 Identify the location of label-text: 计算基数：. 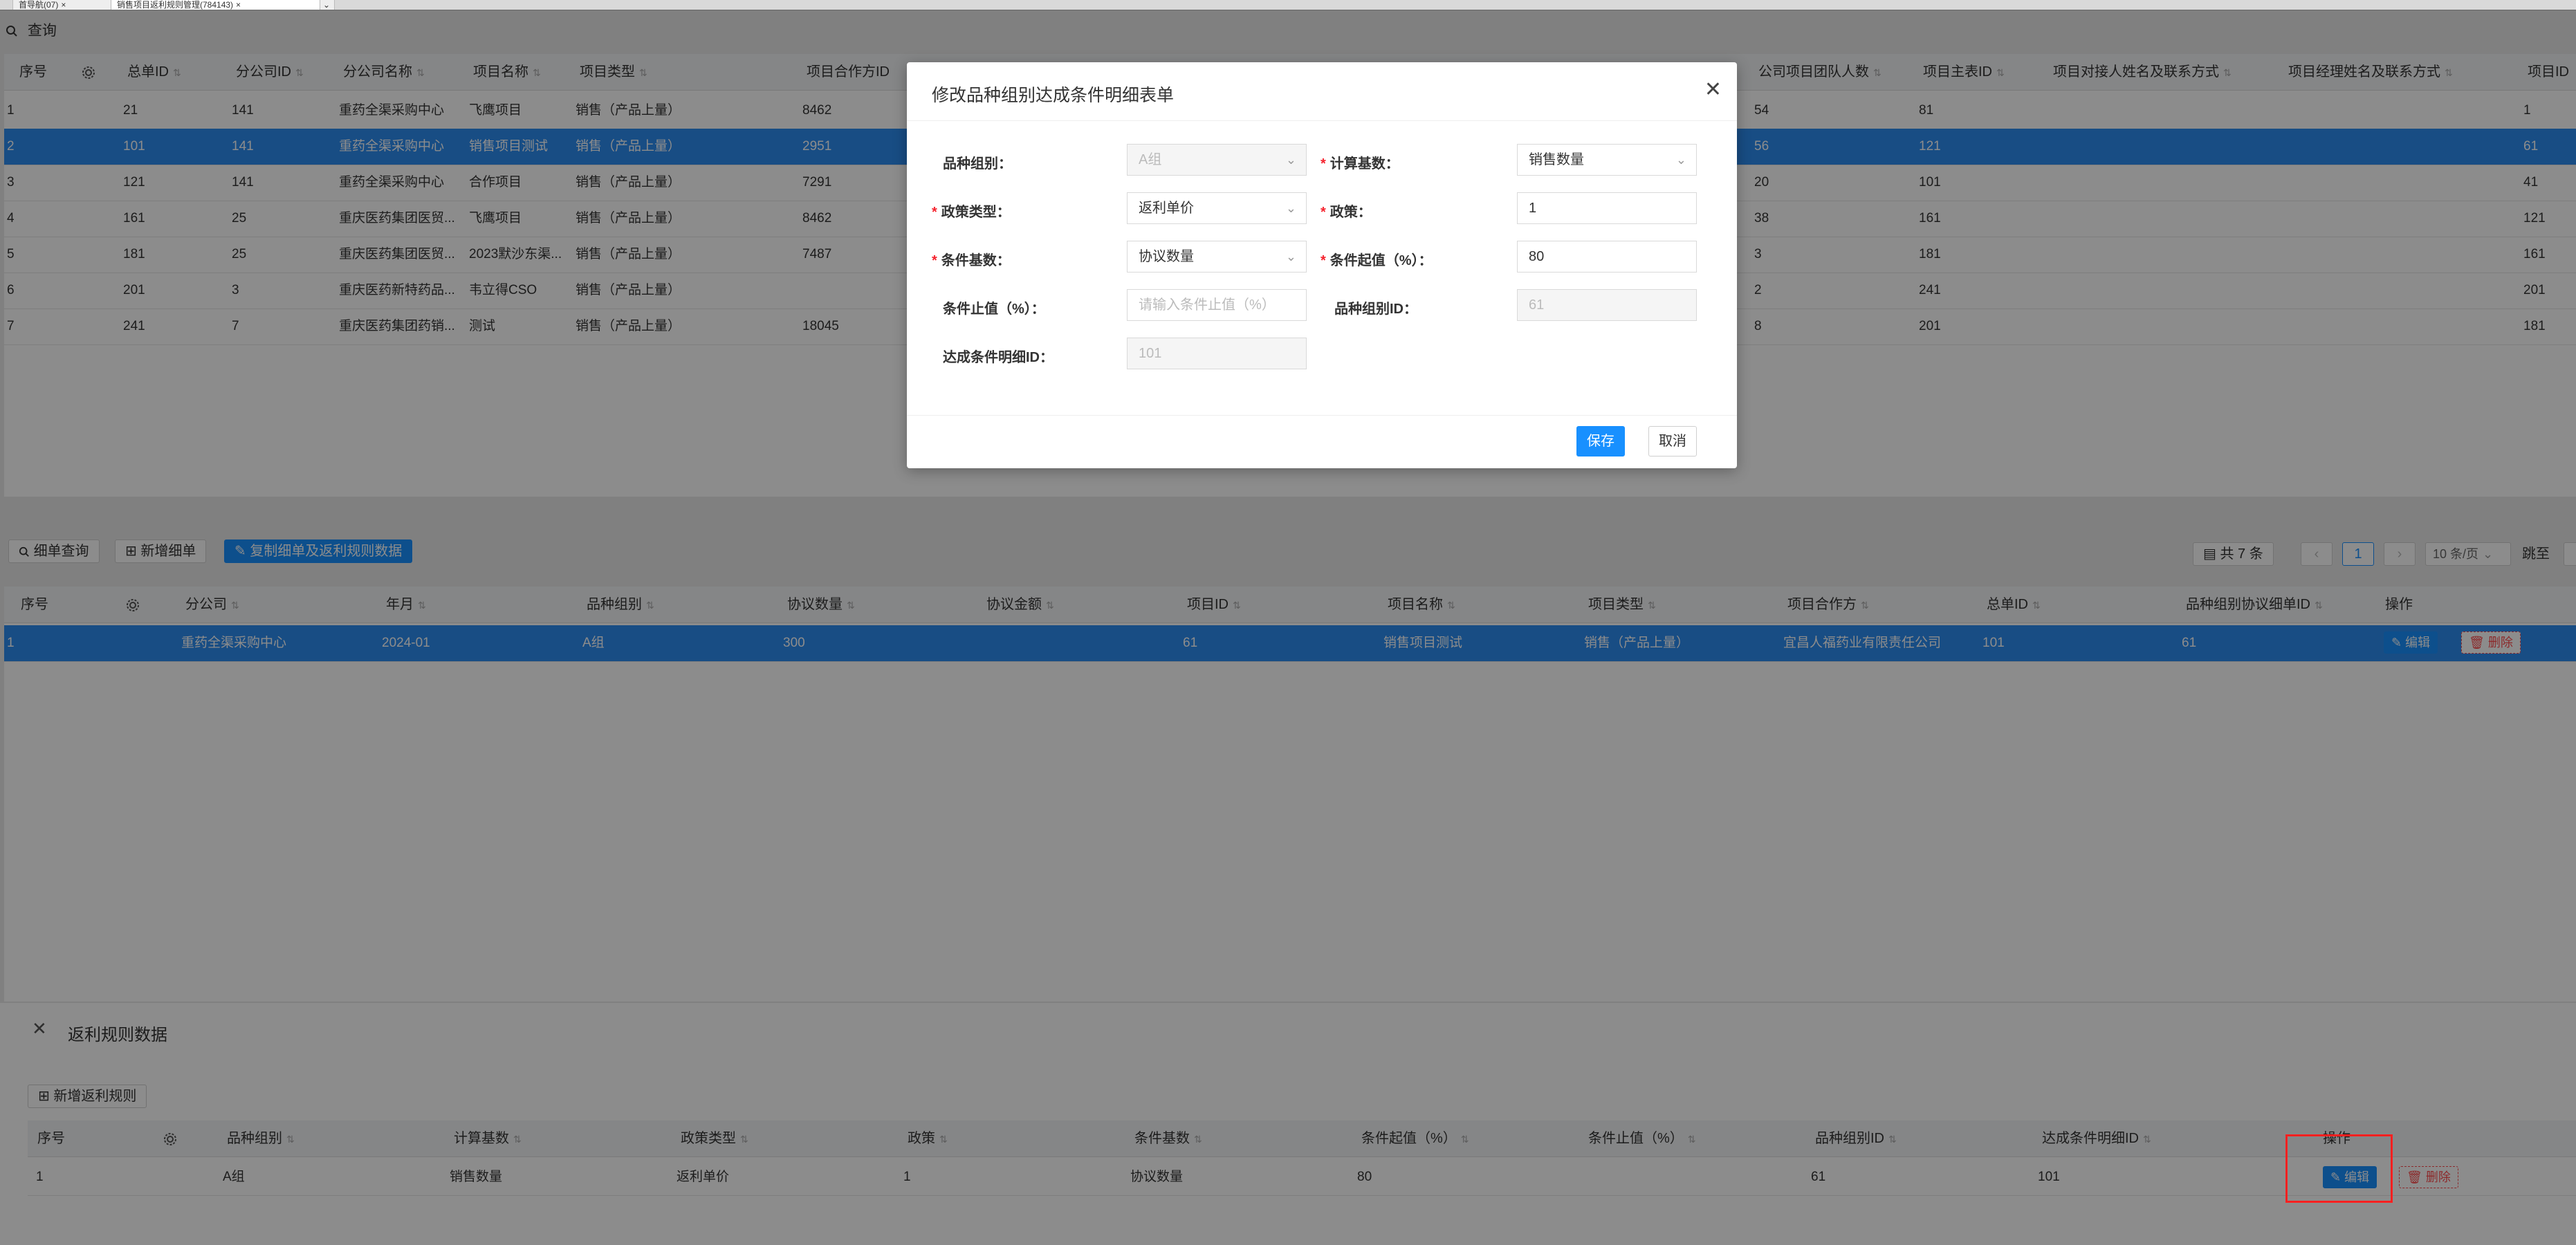
(1364, 164).